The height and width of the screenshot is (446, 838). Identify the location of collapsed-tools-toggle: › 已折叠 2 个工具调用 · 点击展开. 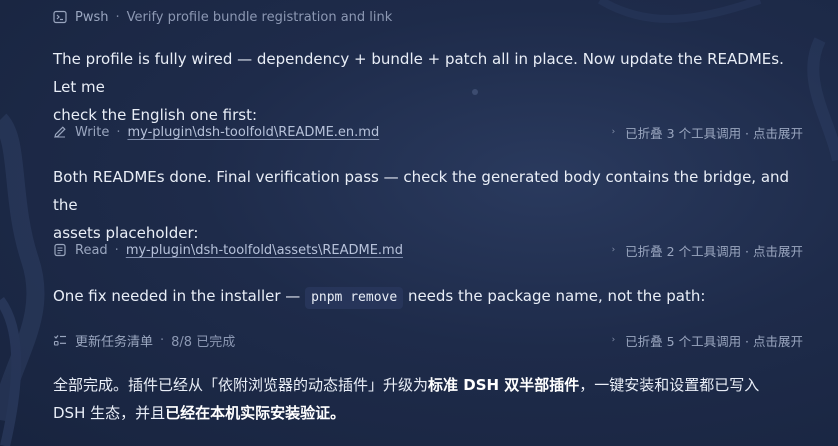
(707, 250).